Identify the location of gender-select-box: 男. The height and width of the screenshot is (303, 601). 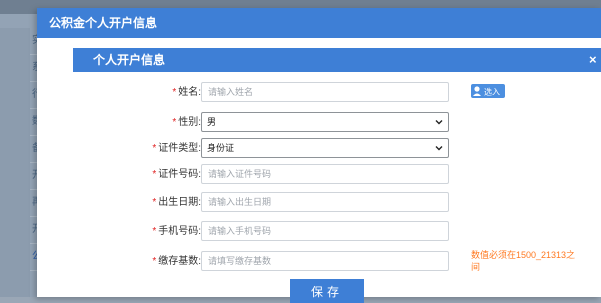
(325, 122).